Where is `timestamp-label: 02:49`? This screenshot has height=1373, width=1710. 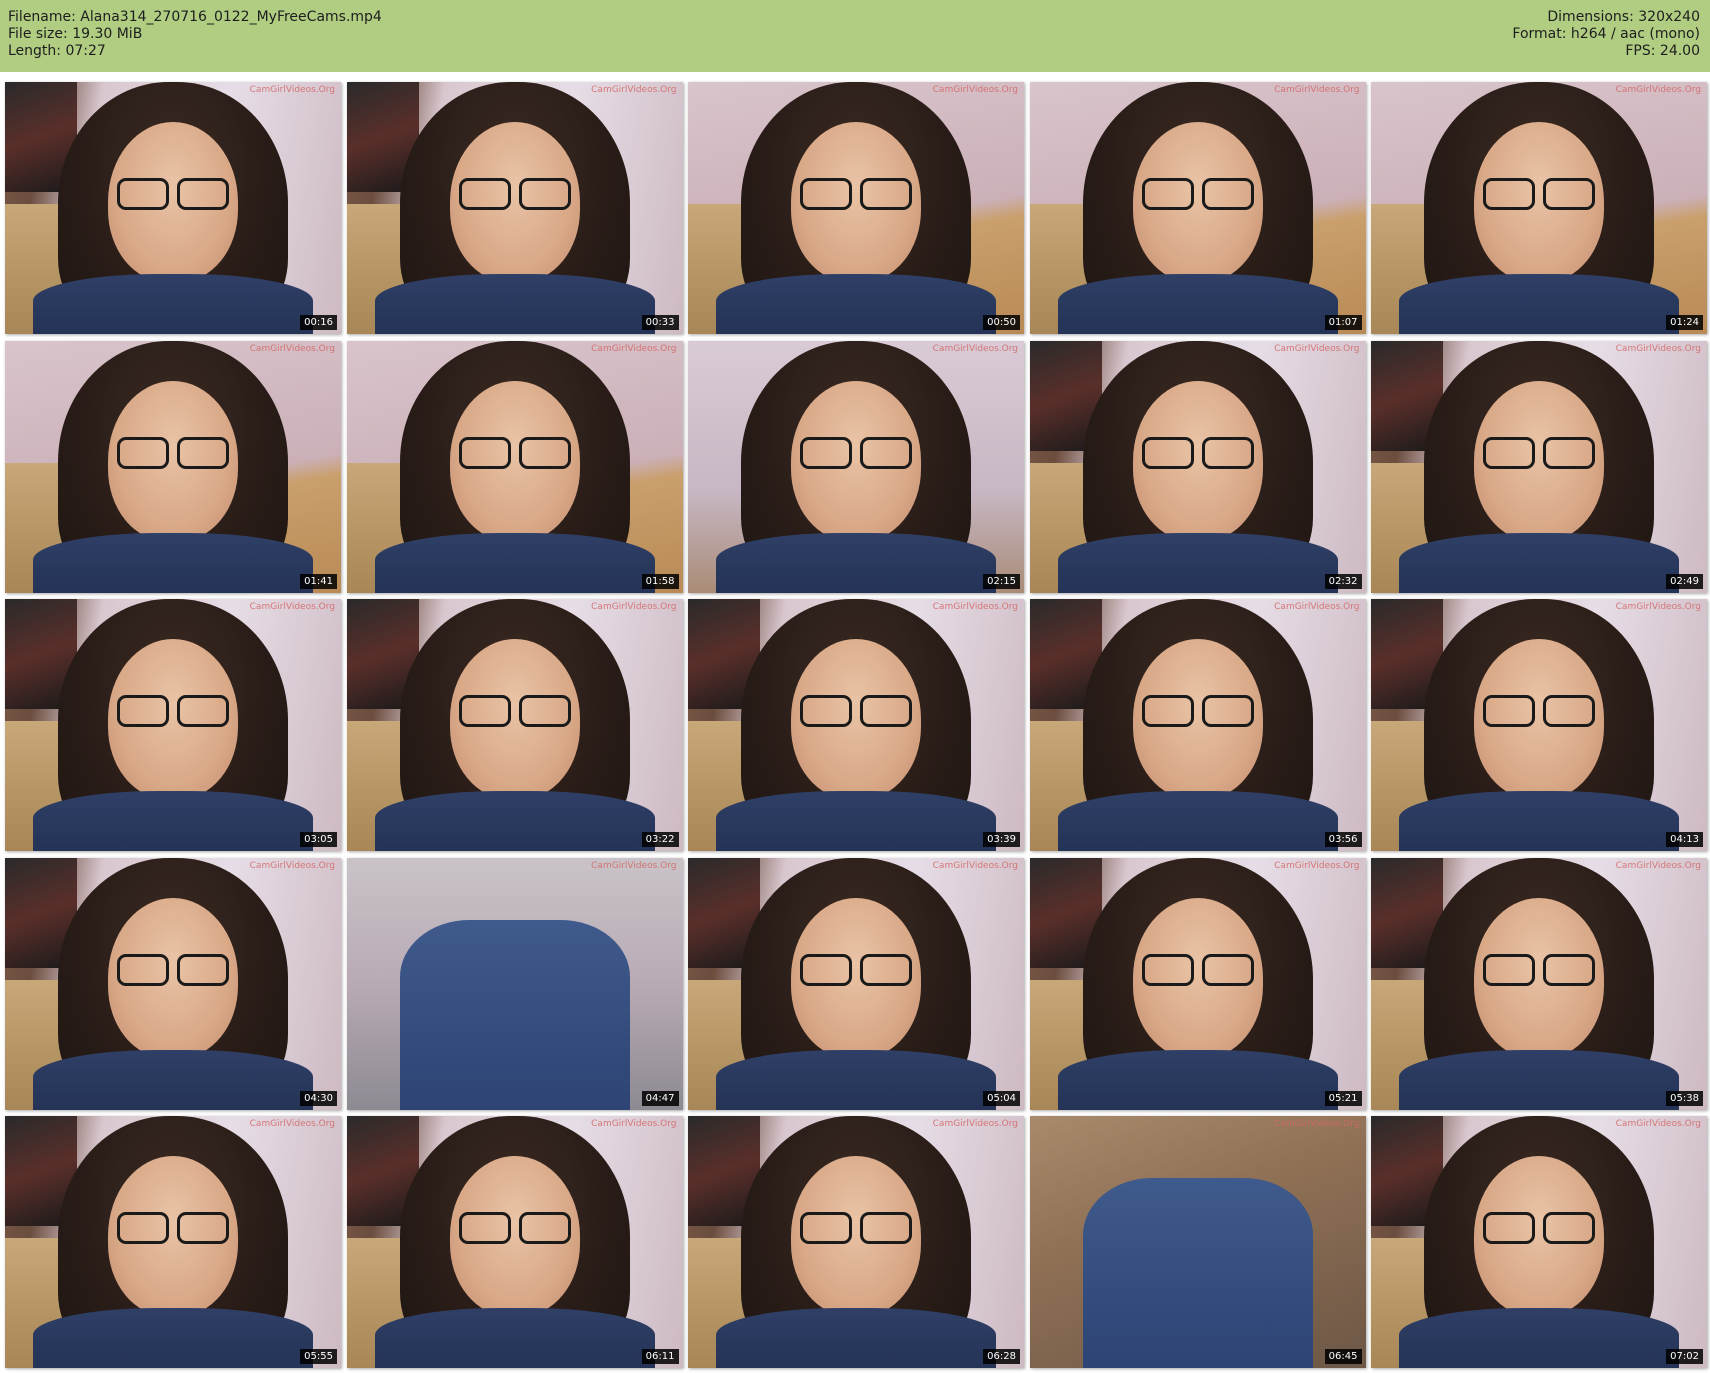 timestamp-label: 02:49 is located at coordinates (1684, 581).